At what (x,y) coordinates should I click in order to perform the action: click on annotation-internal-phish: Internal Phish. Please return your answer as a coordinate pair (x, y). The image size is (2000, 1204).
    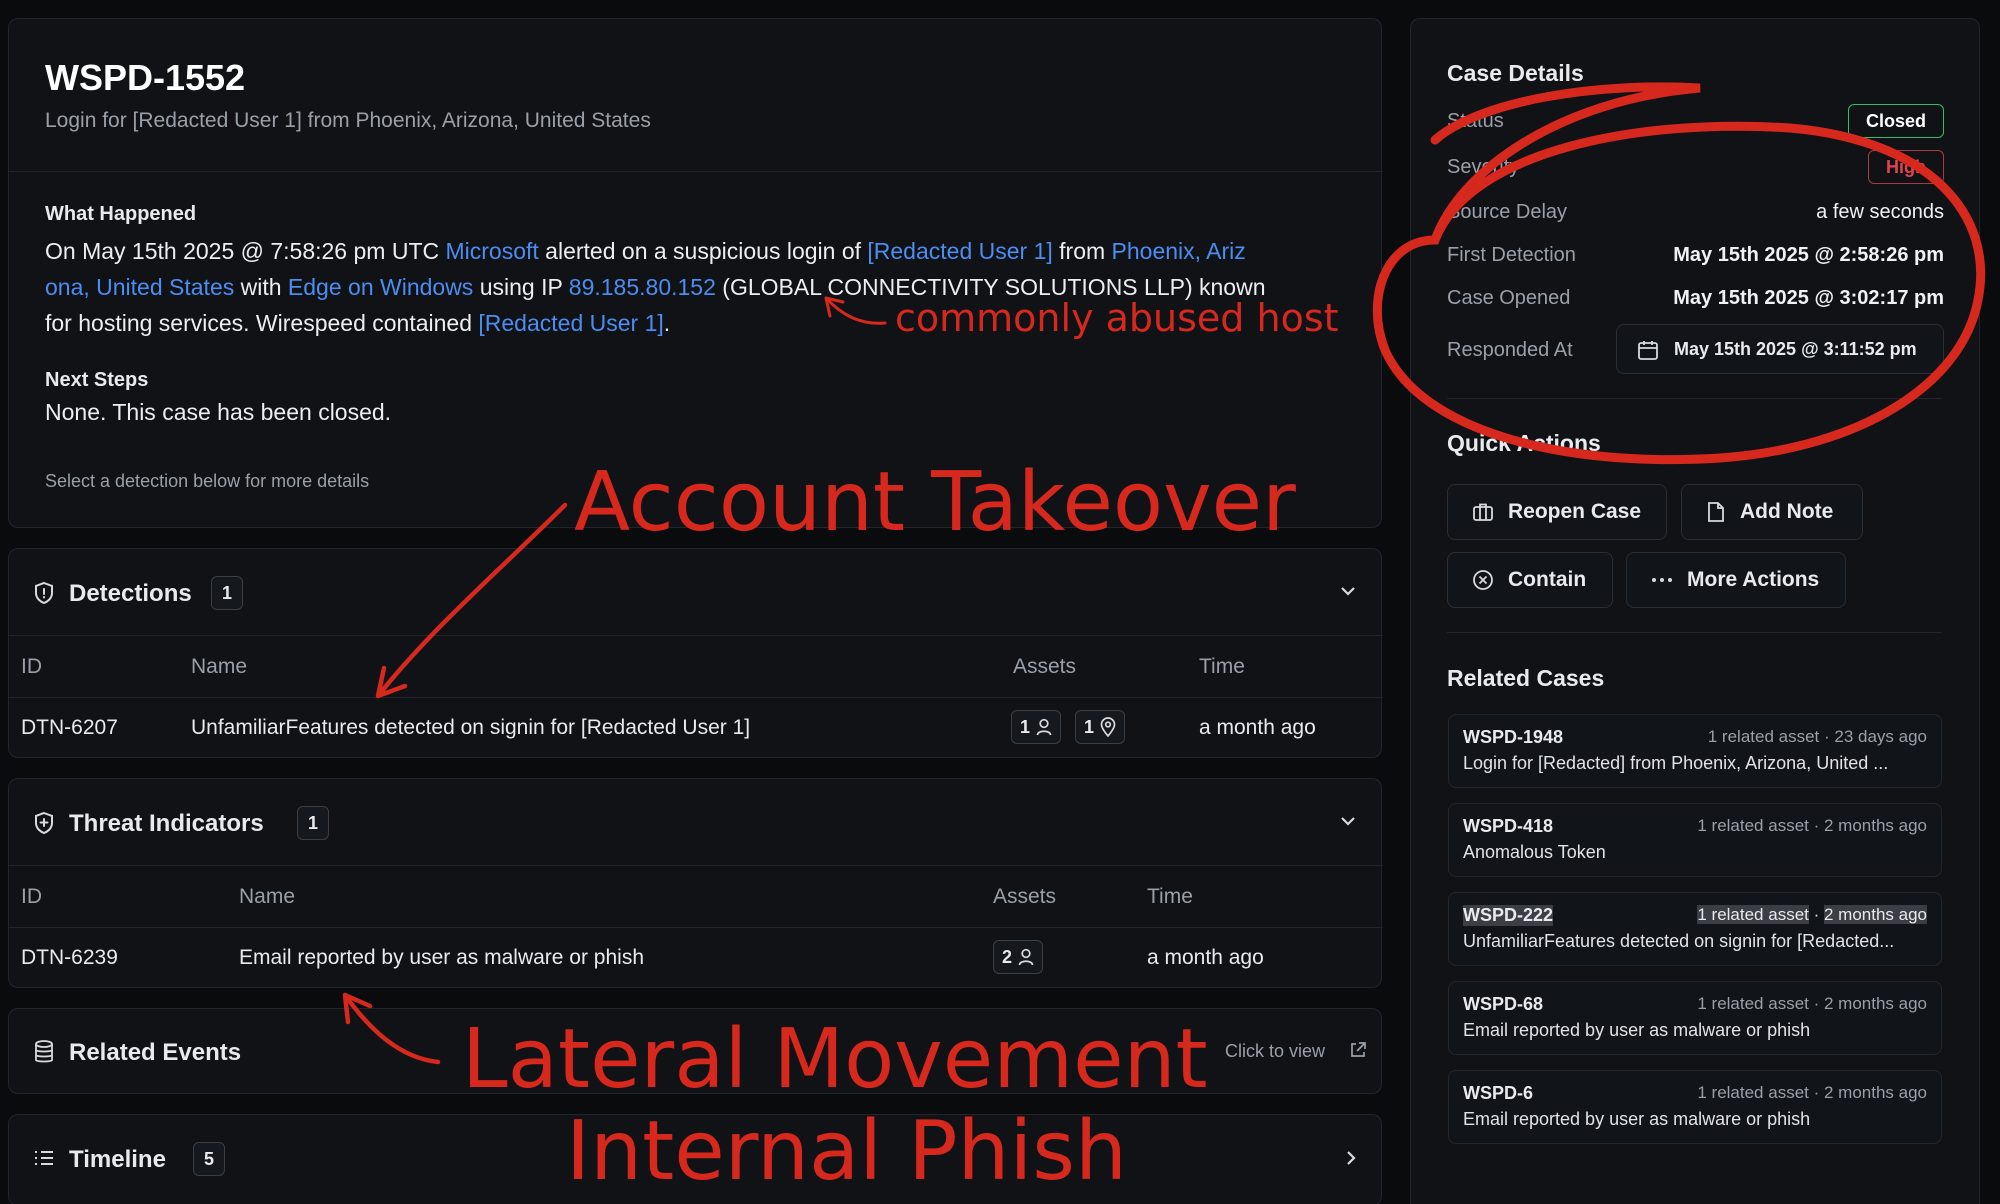
    Looking at the image, I should click on (846, 1151).